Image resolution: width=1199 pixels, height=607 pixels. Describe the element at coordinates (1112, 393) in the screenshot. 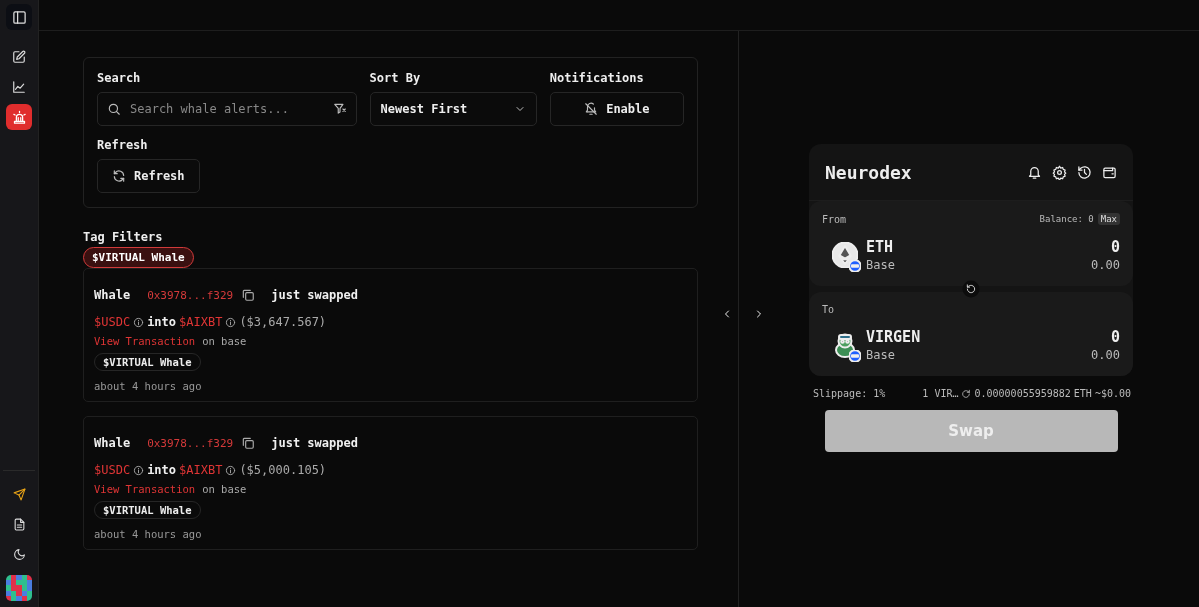

I see `rate-usd: ~$0.00` at that location.